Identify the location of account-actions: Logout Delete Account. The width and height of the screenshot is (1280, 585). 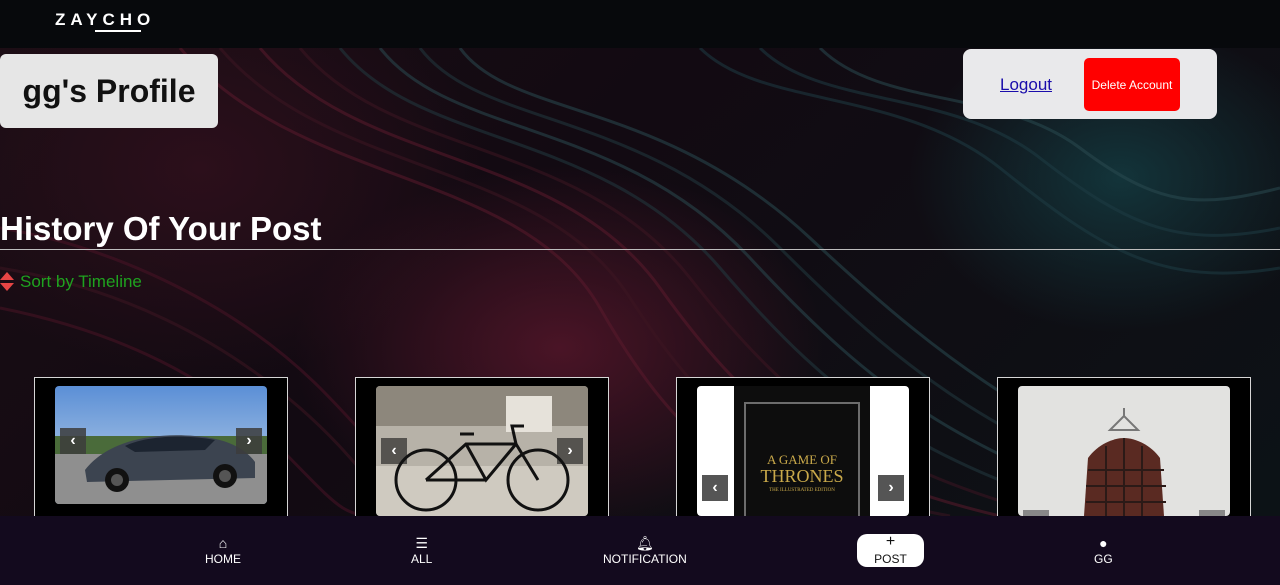
(1090, 84).